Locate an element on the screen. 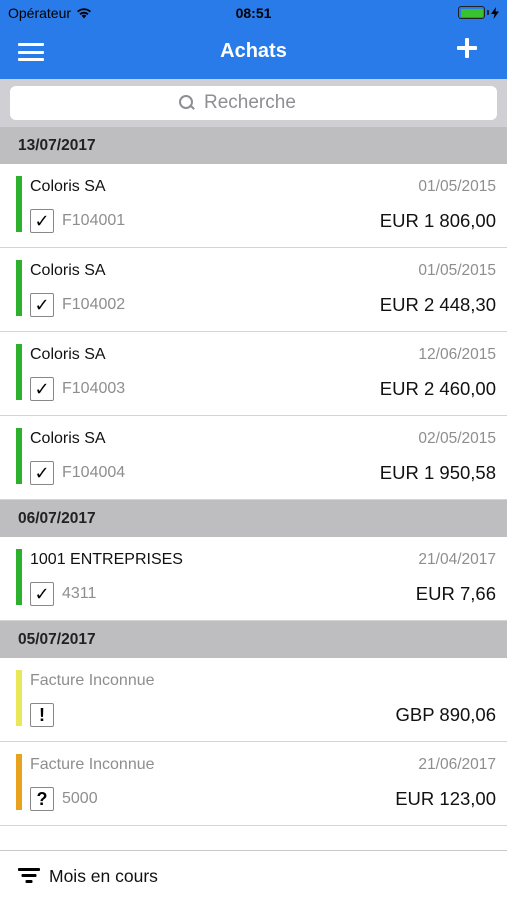 The height and width of the screenshot is (900, 507). page-title: Achats is located at coordinates (253, 51).